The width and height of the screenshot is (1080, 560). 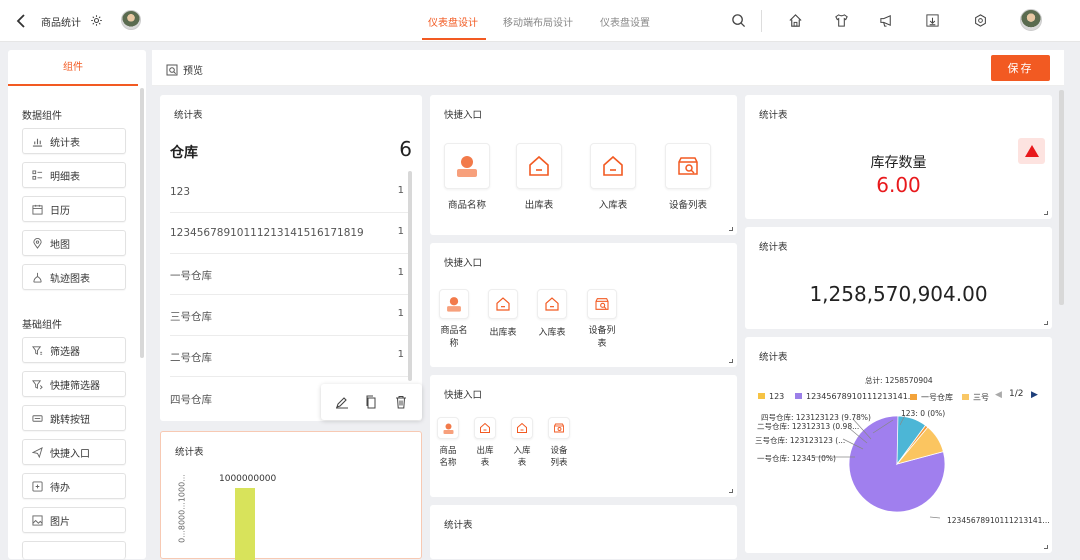 I want to click on stat-table-stock-card: 统计表 库存数量 6.00, so click(x=898, y=157).